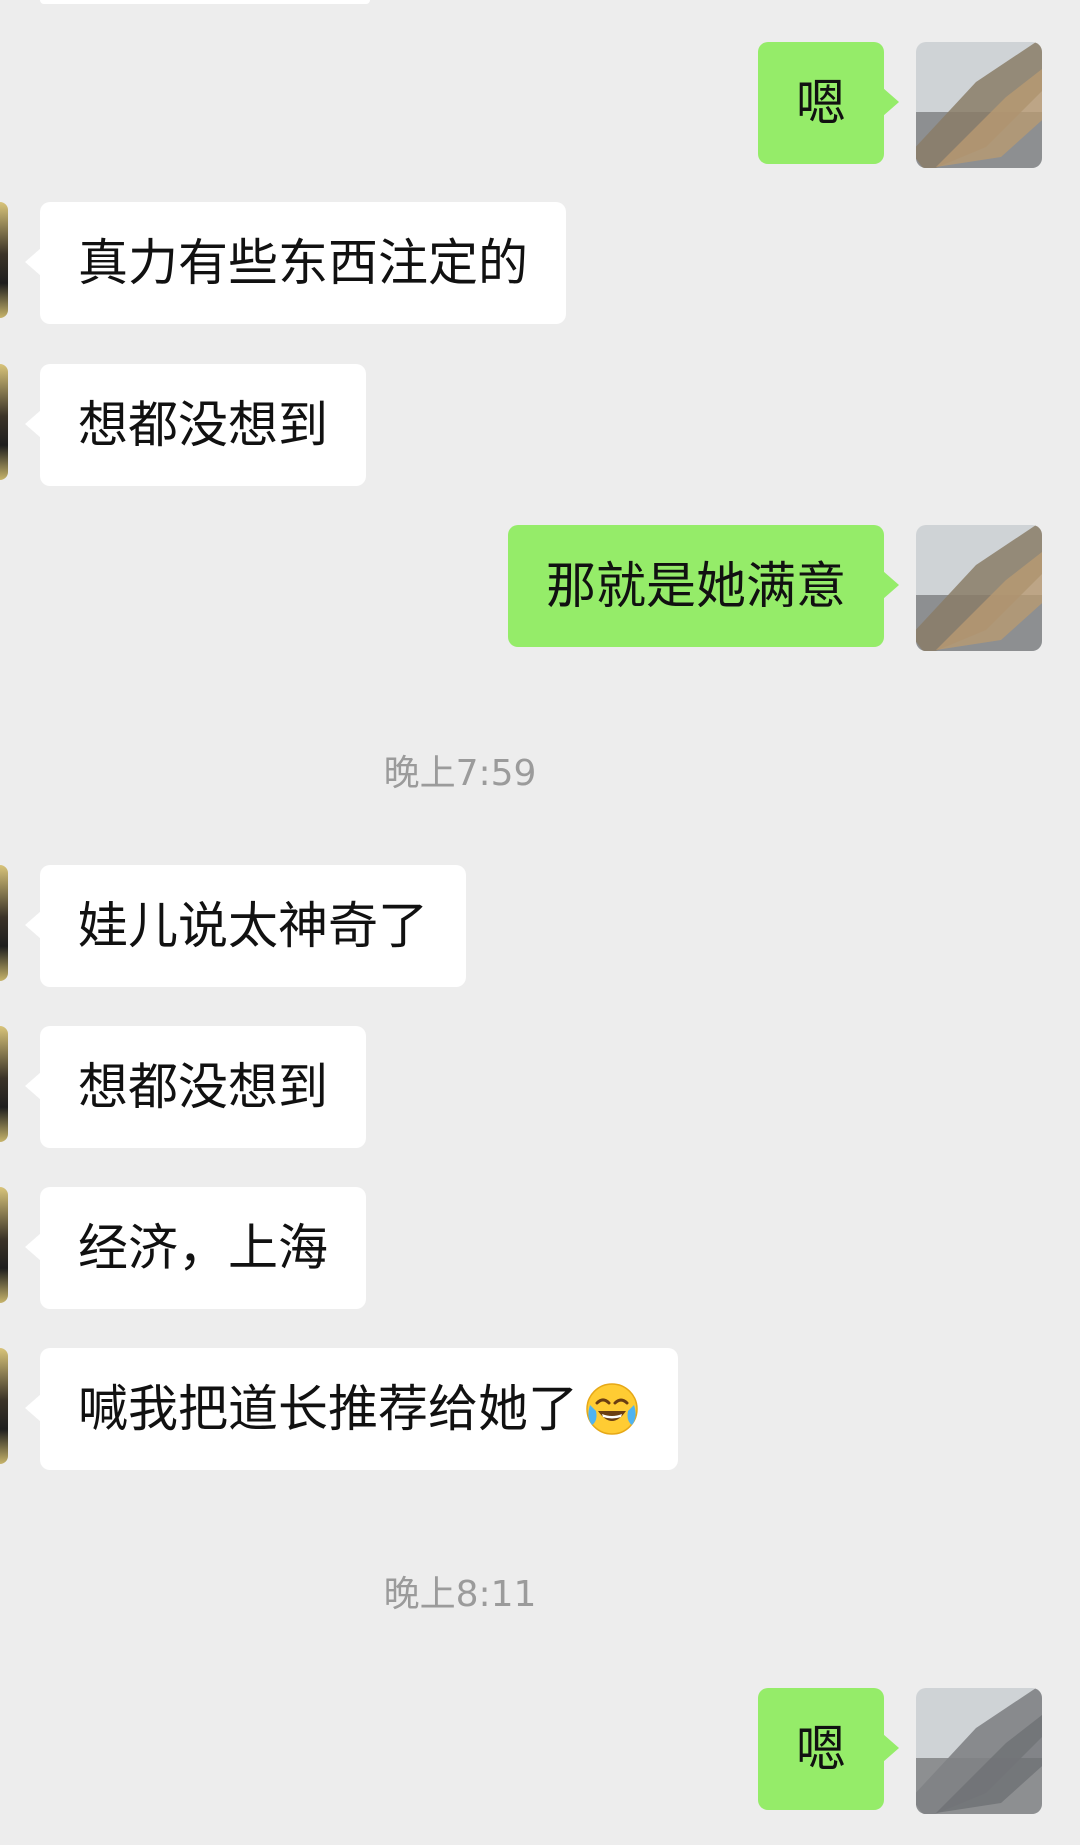  What do you see at coordinates (253, 926) in the screenshot?
I see `message-text: 娃儿说太神奇了` at bounding box center [253, 926].